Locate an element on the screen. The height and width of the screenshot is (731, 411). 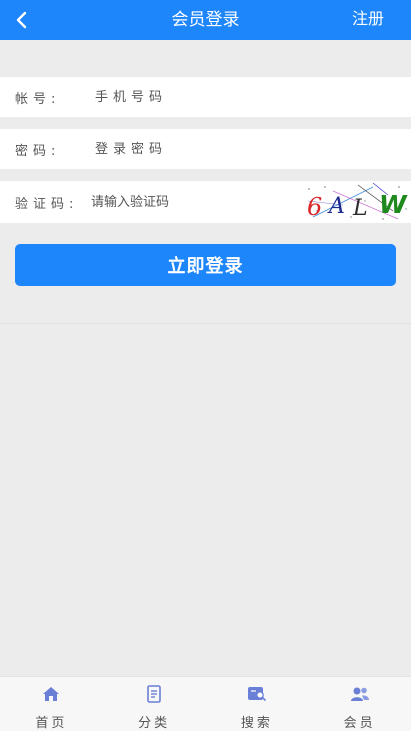
register-link: 注册 is located at coordinates (368, 19).